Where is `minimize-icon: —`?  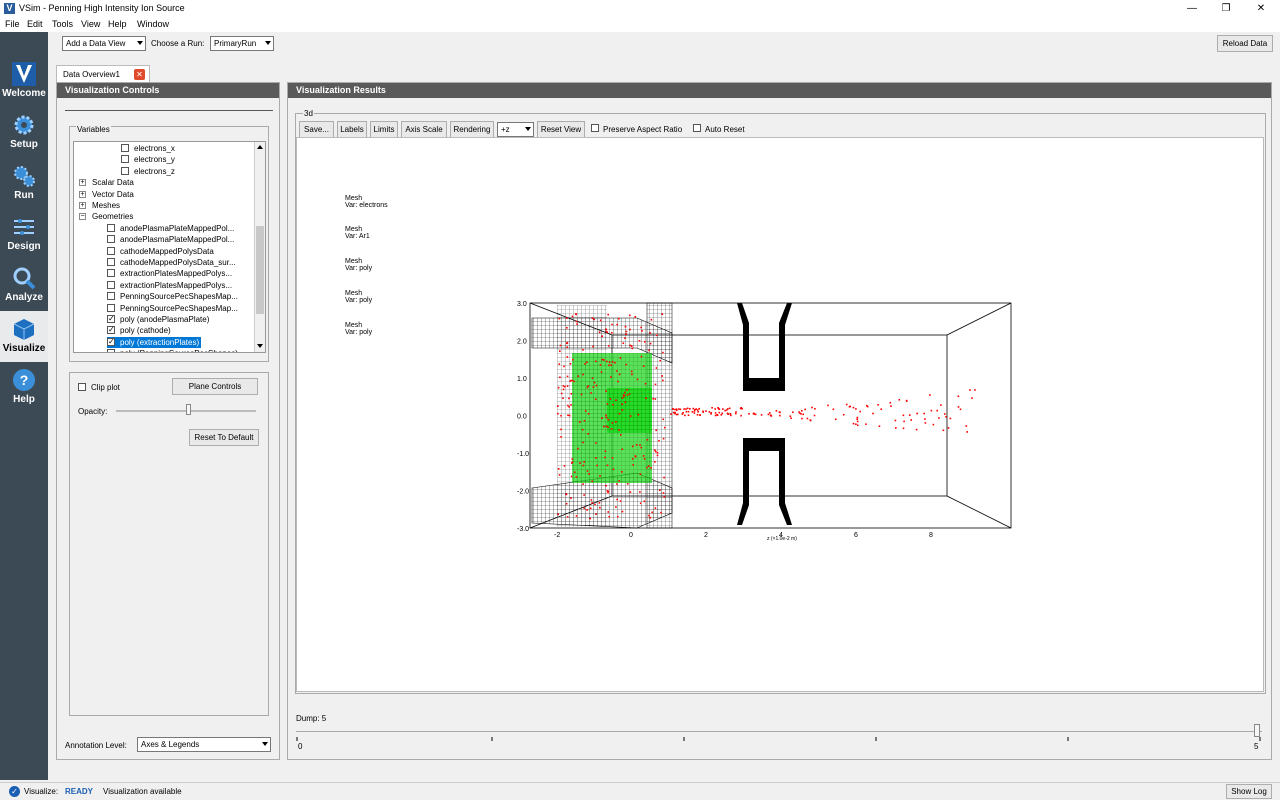
minimize-icon: — is located at coordinates (1192, 9).